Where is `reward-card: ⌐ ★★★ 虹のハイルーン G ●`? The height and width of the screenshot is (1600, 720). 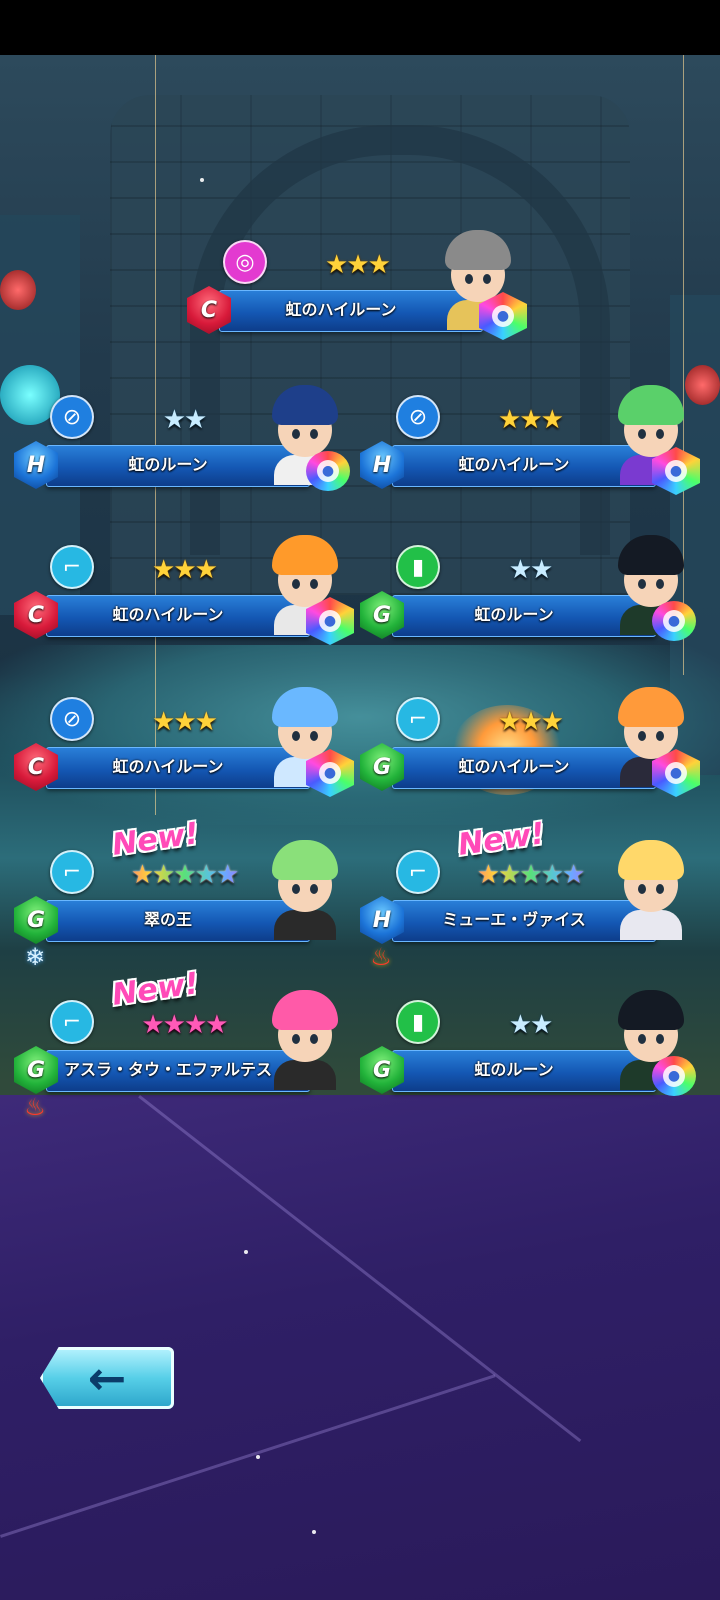
reward-card: ⌐ ★★★ 虹のハイルーン G ● is located at coordinates (530, 752).